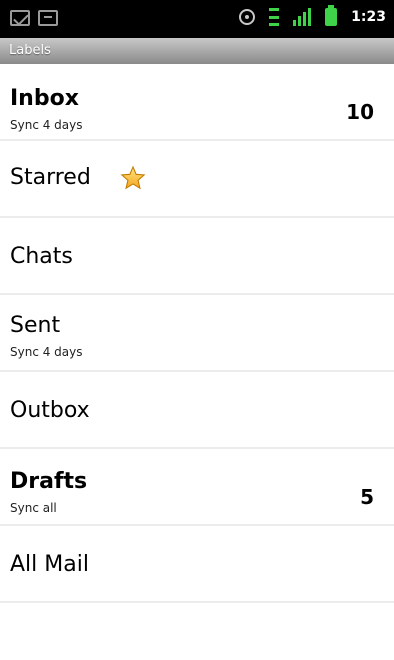 The width and height of the screenshot is (394, 660). What do you see at coordinates (133, 177) in the screenshot?
I see `star-icon` at bounding box center [133, 177].